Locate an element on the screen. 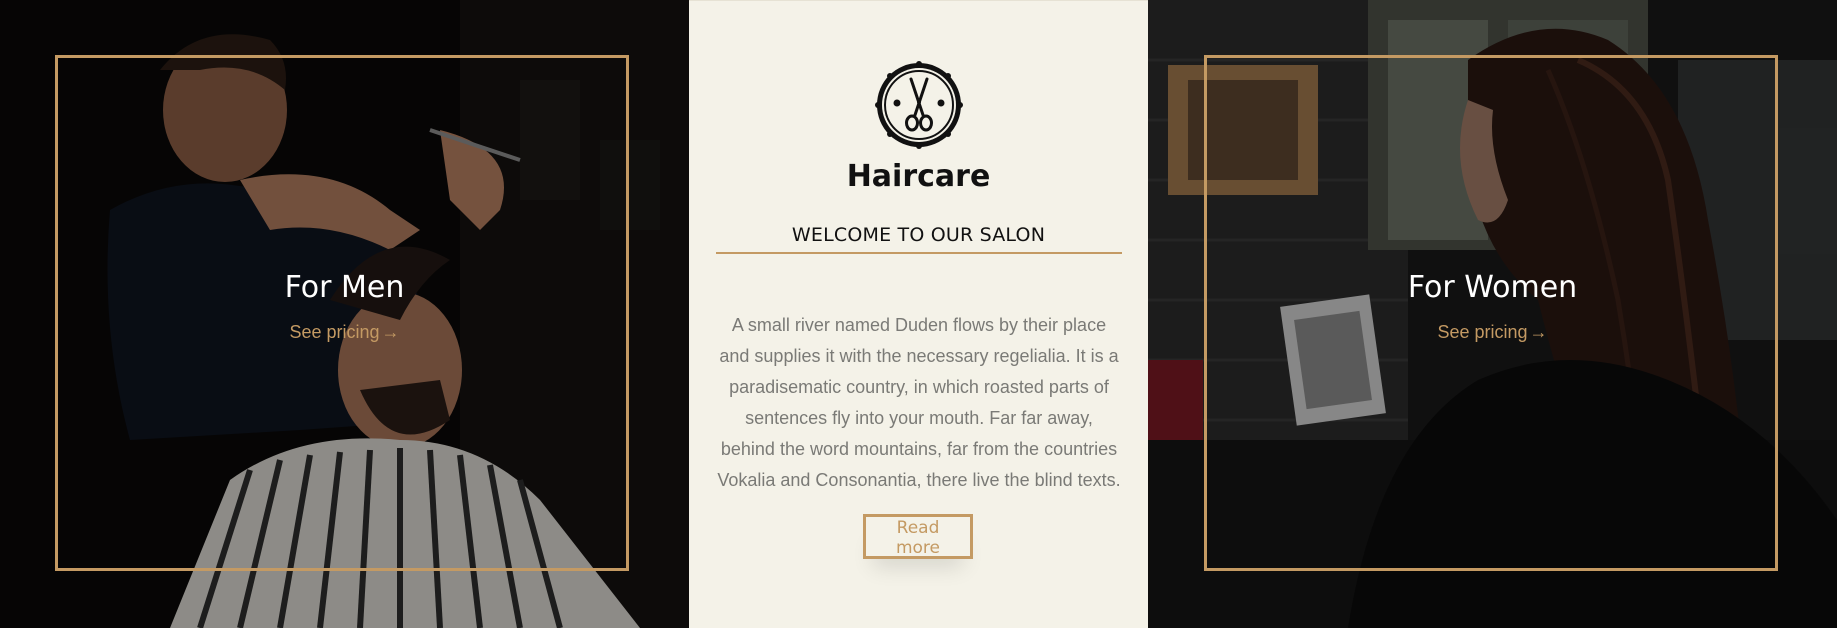 The height and width of the screenshot is (628, 1837). men-see-pricing-label: See pricing is located at coordinates (334, 332).